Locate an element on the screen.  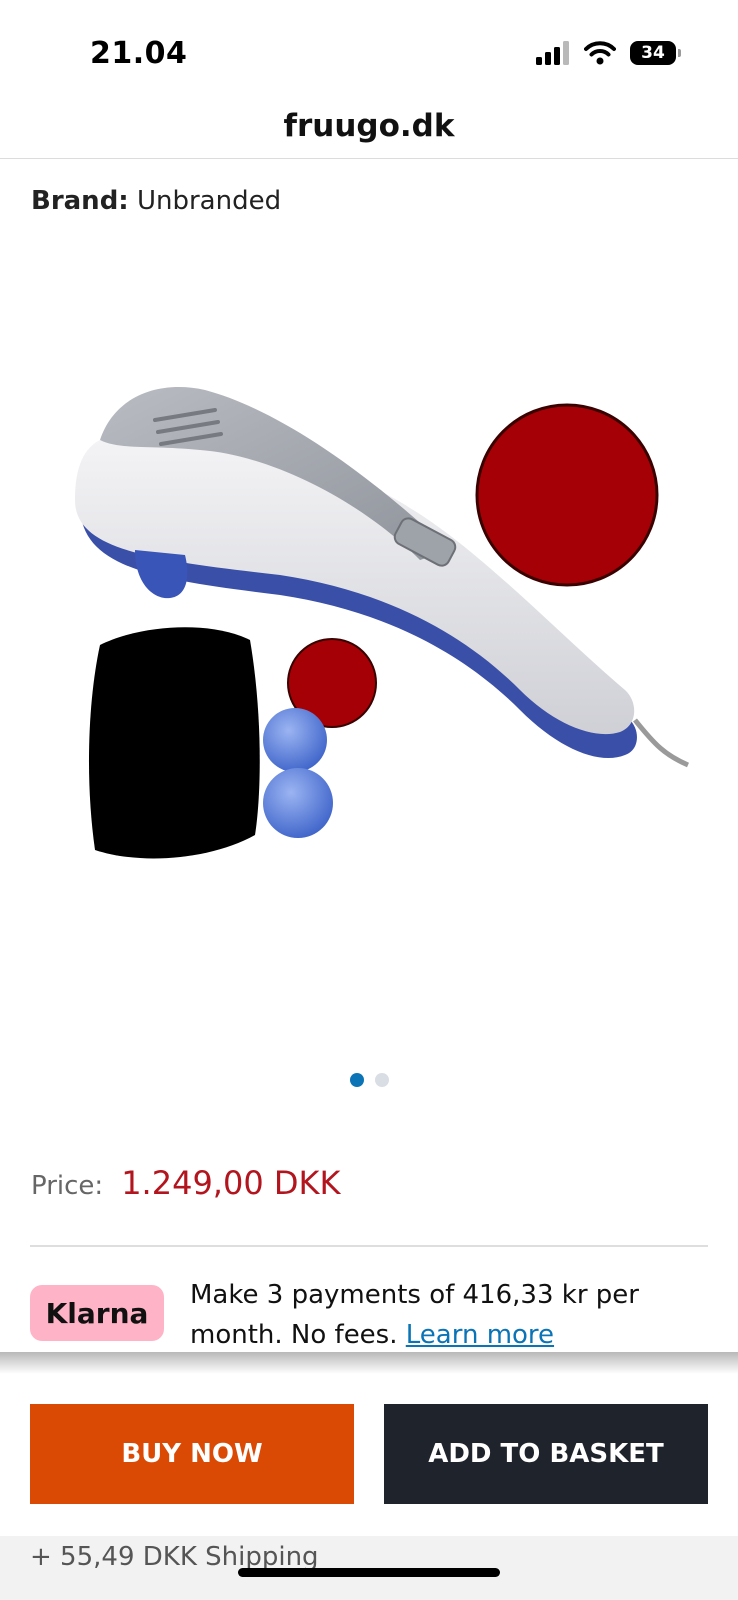
battery-cap is located at coordinates (679, 53).